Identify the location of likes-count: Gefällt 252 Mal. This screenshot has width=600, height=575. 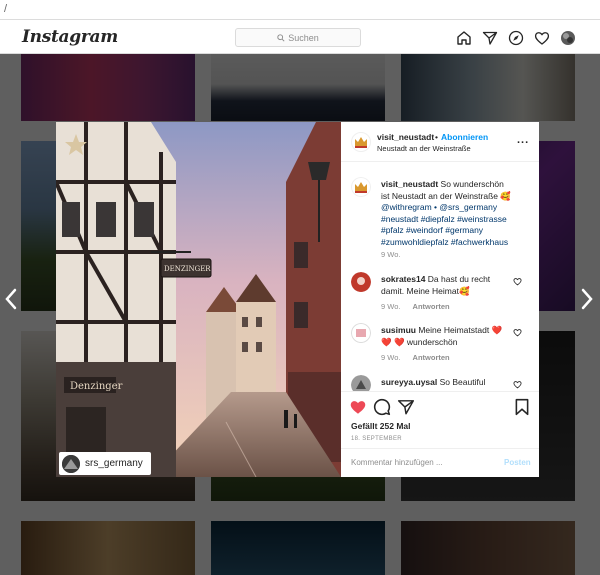
(381, 426).